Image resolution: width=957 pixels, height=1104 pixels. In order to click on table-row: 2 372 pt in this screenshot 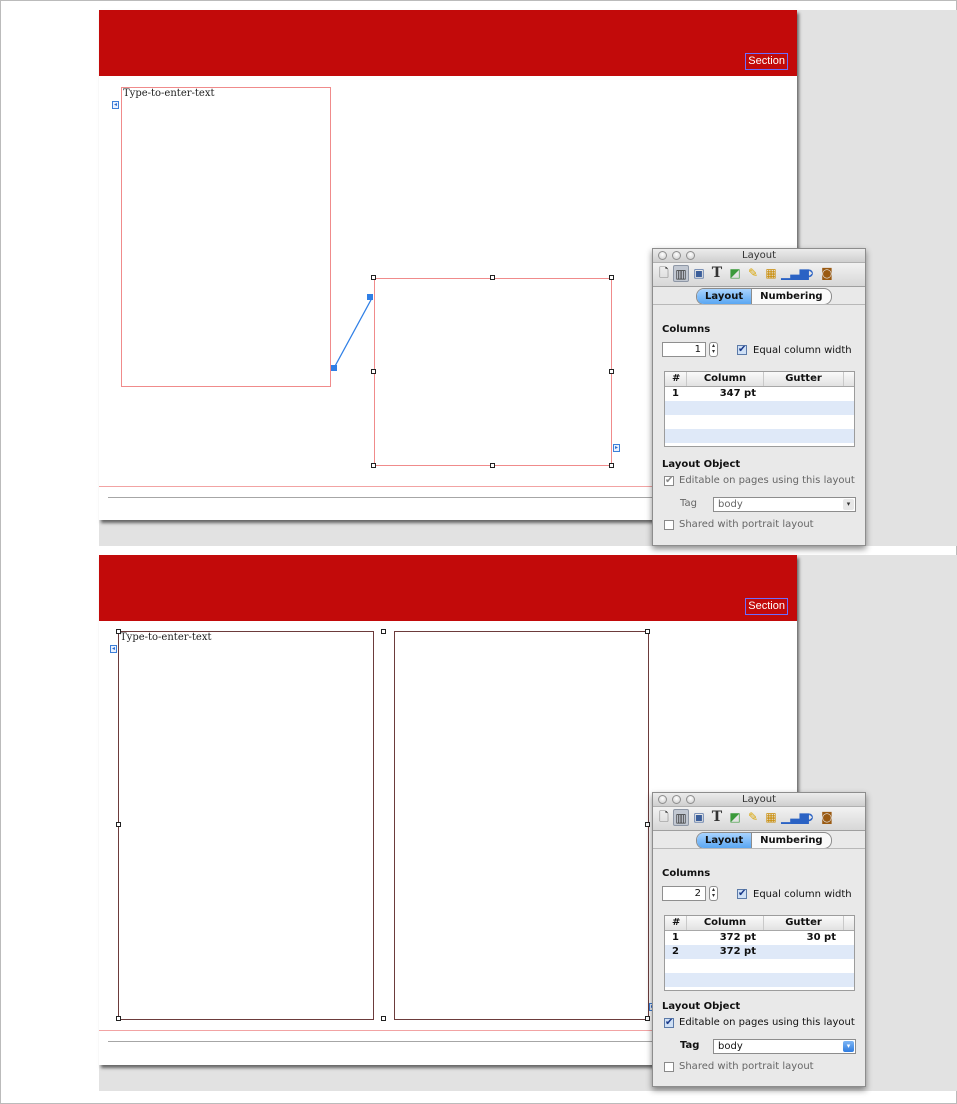, I will do `click(759, 952)`.